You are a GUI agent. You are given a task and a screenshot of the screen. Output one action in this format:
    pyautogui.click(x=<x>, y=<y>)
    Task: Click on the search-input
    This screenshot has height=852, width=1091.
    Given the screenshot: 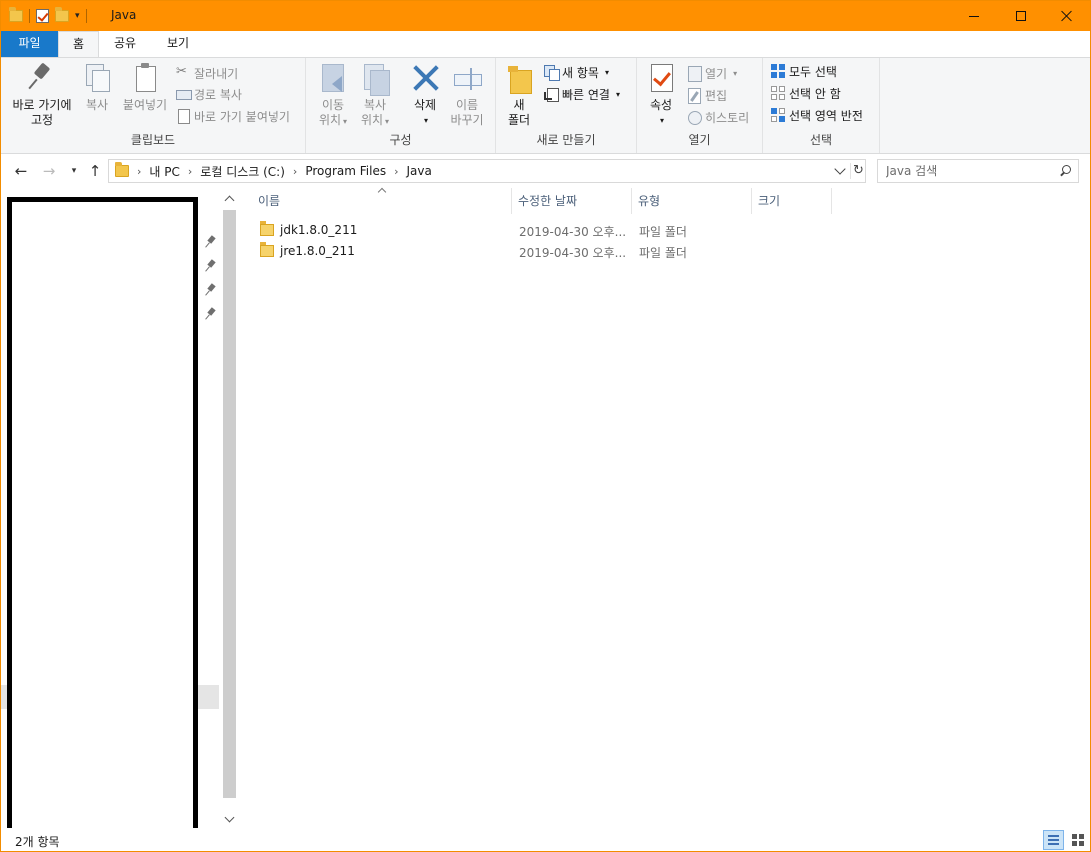 What is the action you would take?
    pyautogui.click(x=965, y=171)
    